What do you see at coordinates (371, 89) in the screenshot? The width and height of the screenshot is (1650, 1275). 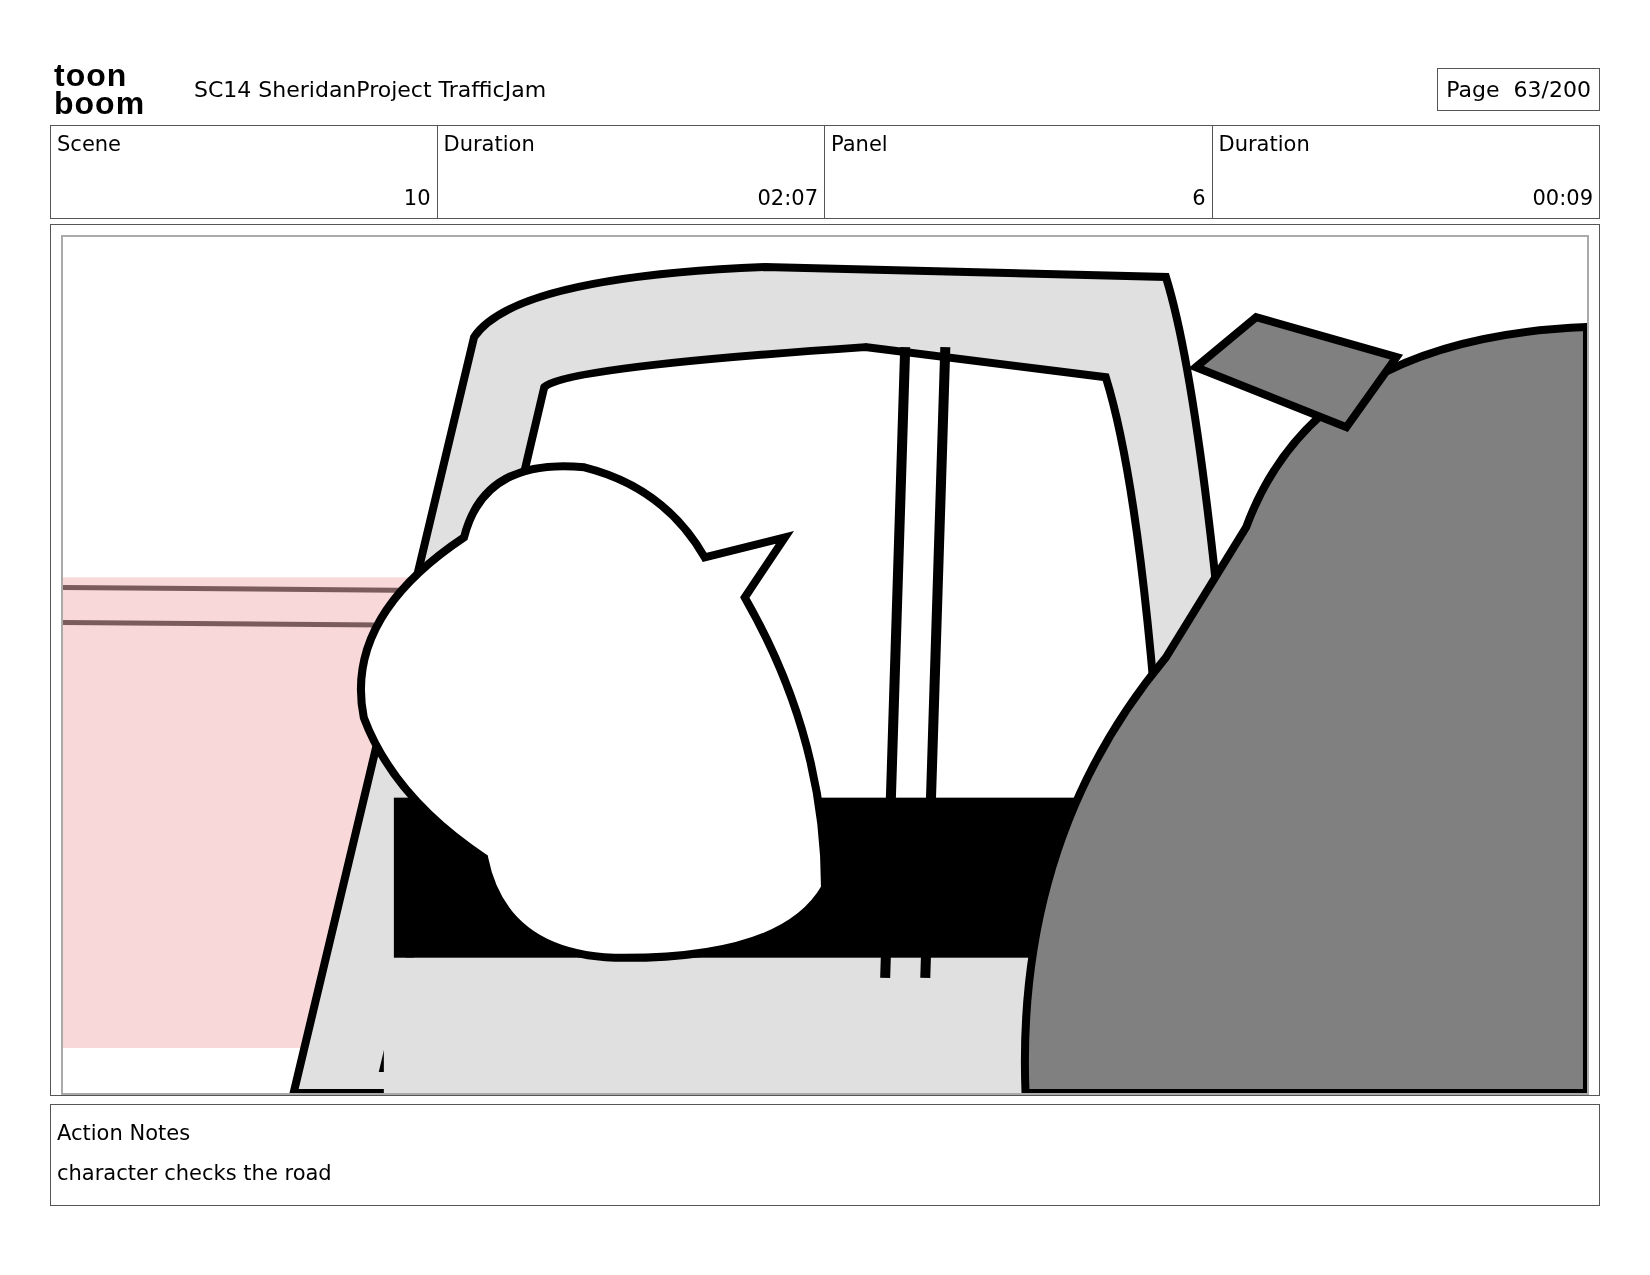 I see `project-title: SC14 SheridanProject TrafficJam` at bounding box center [371, 89].